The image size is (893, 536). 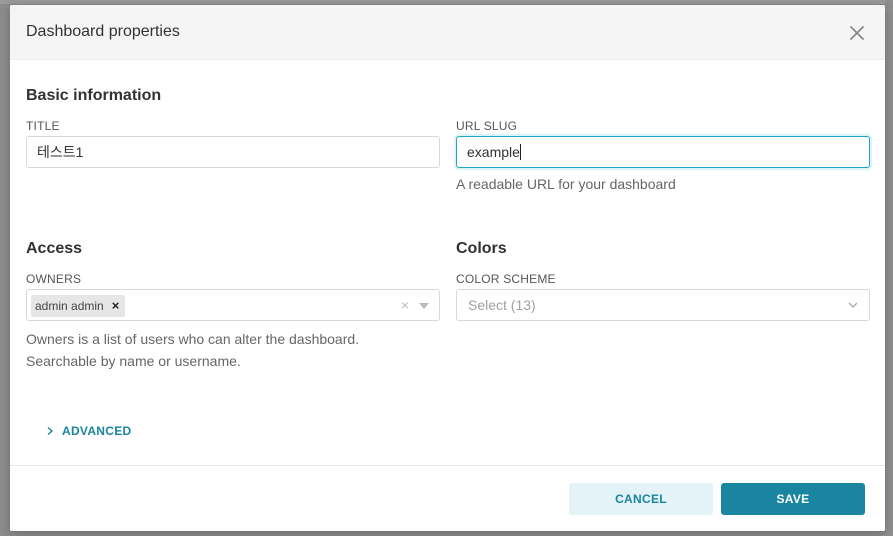 What do you see at coordinates (481, 248) in the screenshot?
I see `colors-heading: Colors` at bounding box center [481, 248].